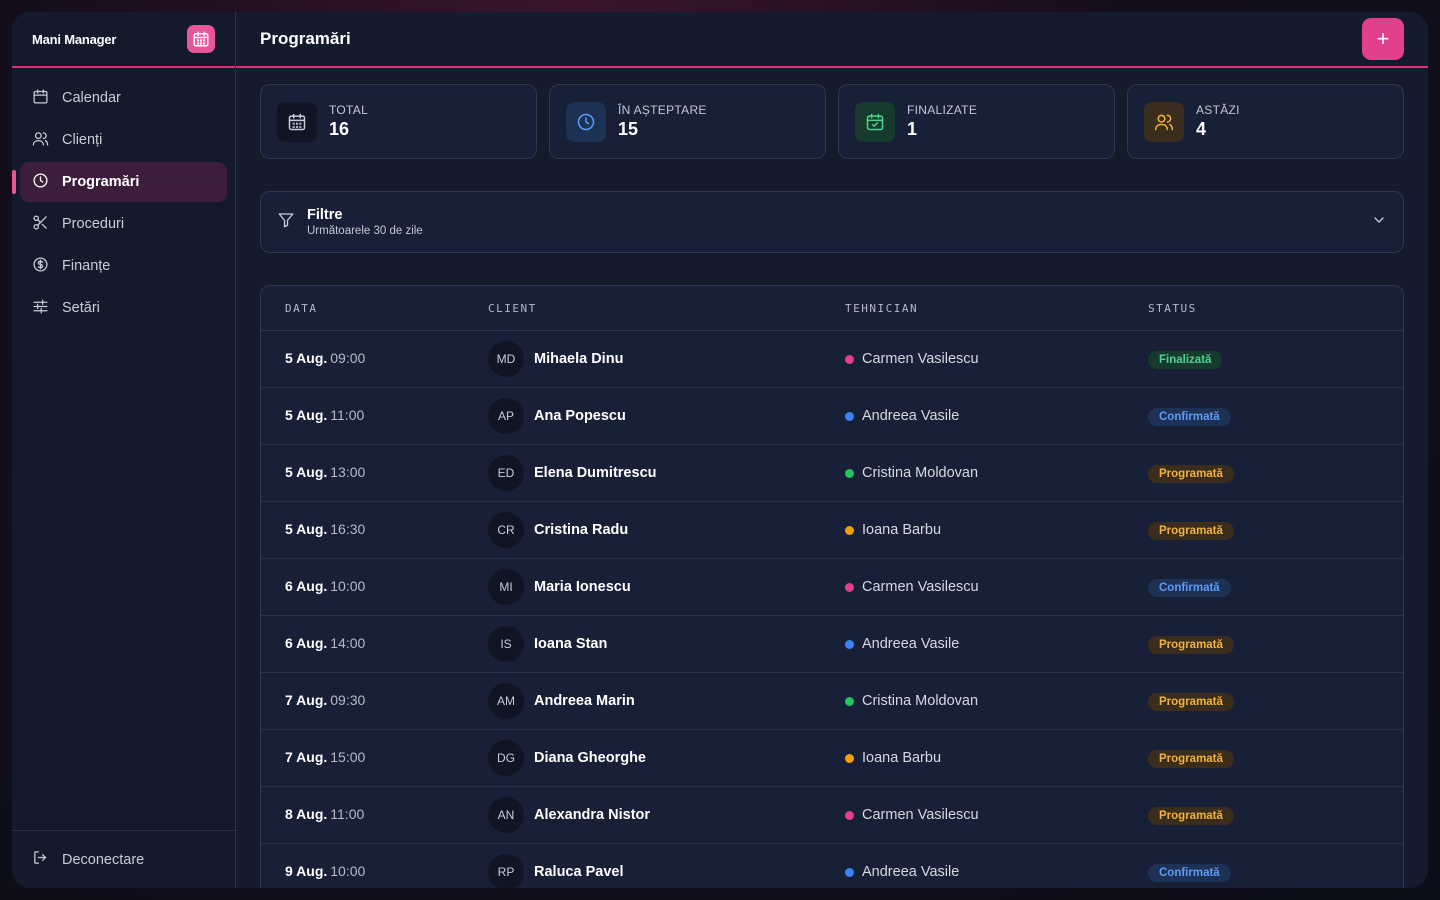 This screenshot has width=1440, height=900. Describe the element at coordinates (306, 472) in the screenshot. I see `appointment-date: 5 Aug.` at that location.